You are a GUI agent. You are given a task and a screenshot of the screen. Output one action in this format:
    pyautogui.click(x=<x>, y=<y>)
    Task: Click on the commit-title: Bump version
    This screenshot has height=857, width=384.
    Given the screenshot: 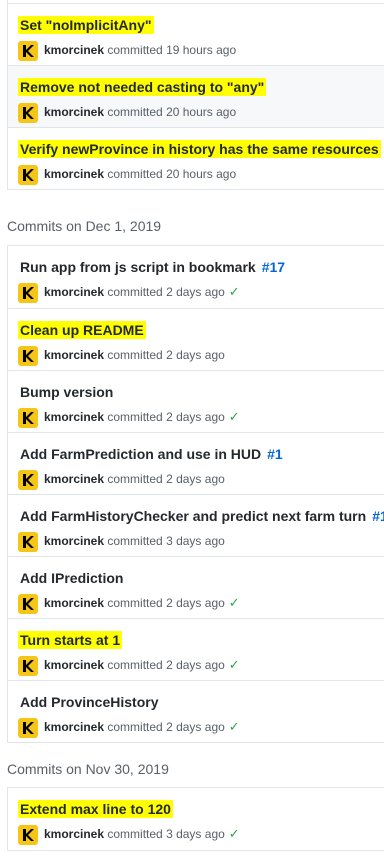 What is the action you would take?
    pyautogui.click(x=66, y=392)
    